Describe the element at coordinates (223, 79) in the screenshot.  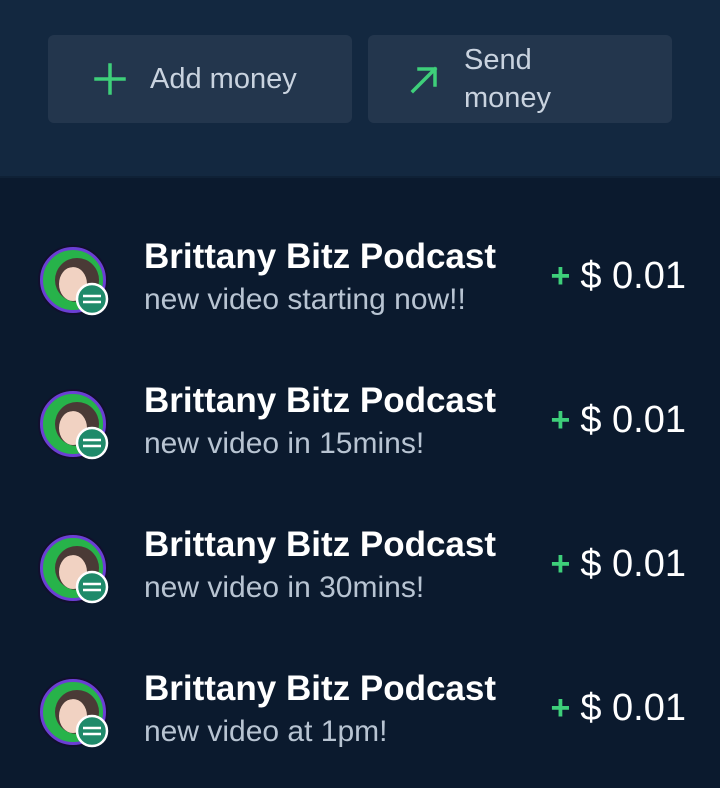
I see `add-money-label: Add money` at that location.